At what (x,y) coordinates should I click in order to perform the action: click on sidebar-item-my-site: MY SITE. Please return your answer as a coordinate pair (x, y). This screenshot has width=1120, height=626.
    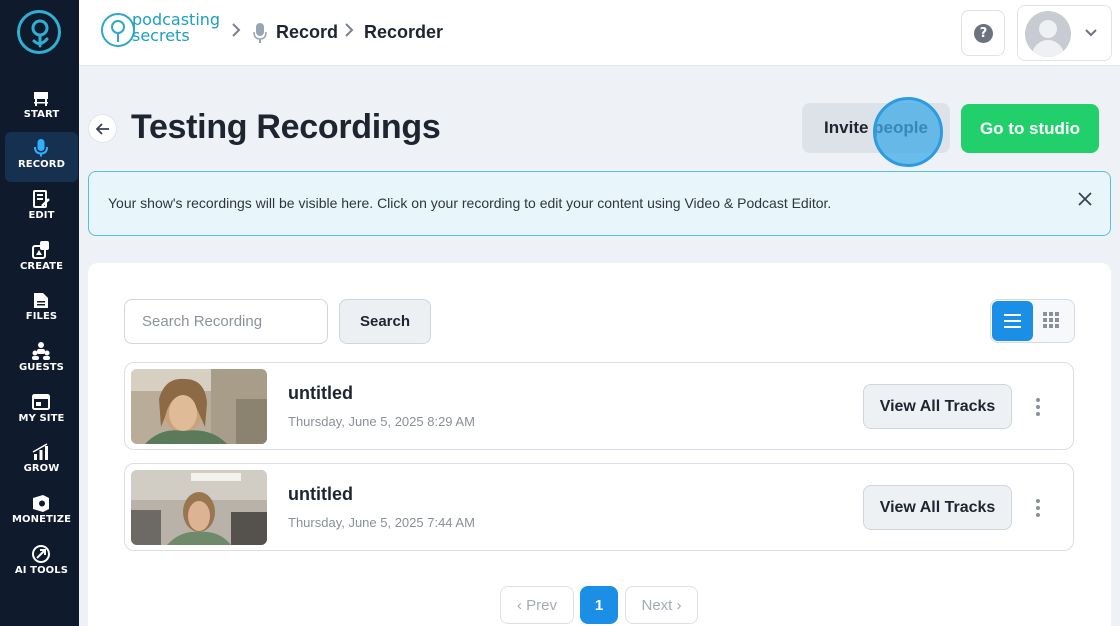
    Looking at the image, I should click on (41, 411).